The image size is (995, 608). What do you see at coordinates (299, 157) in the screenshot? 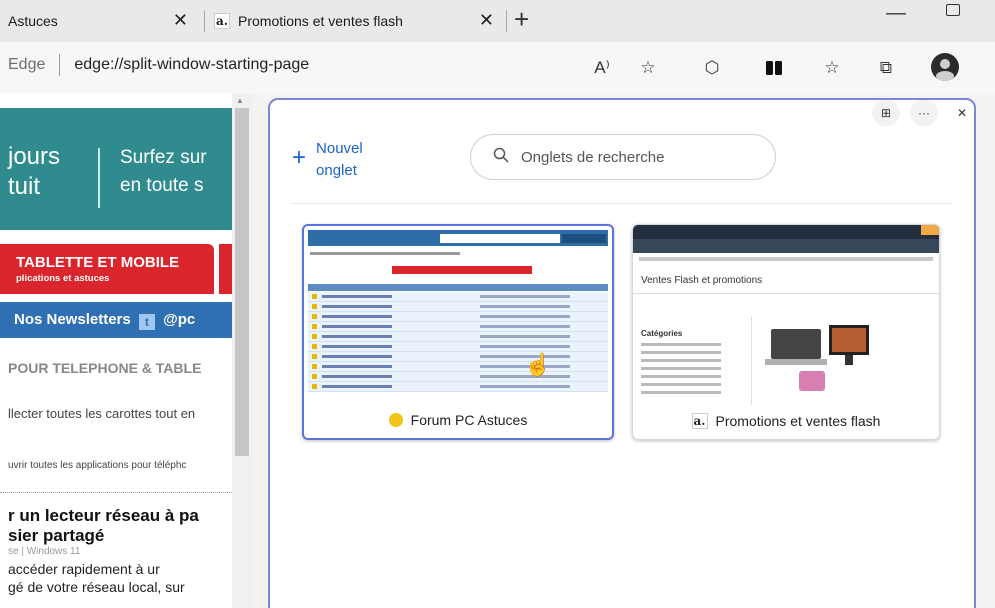
I see `plus-icon: +` at bounding box center [299, 157].